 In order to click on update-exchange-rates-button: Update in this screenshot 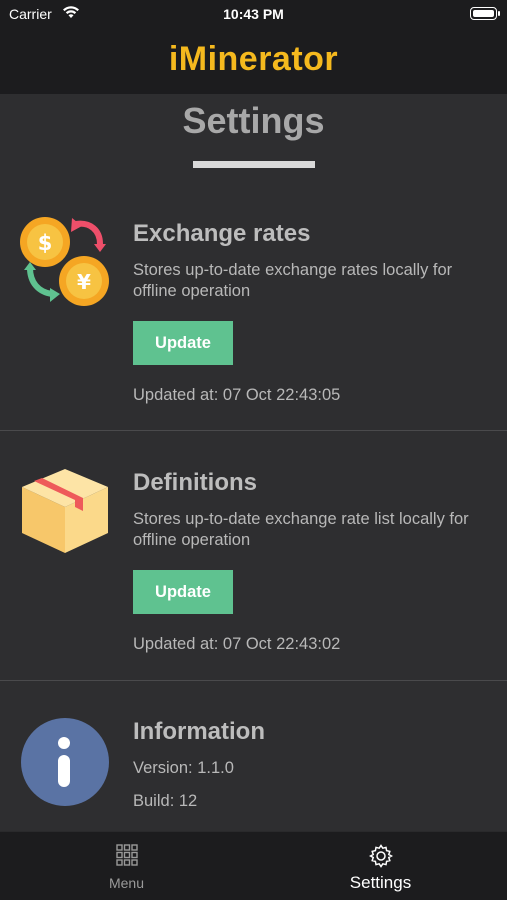, I will do `click(183, 343)`.